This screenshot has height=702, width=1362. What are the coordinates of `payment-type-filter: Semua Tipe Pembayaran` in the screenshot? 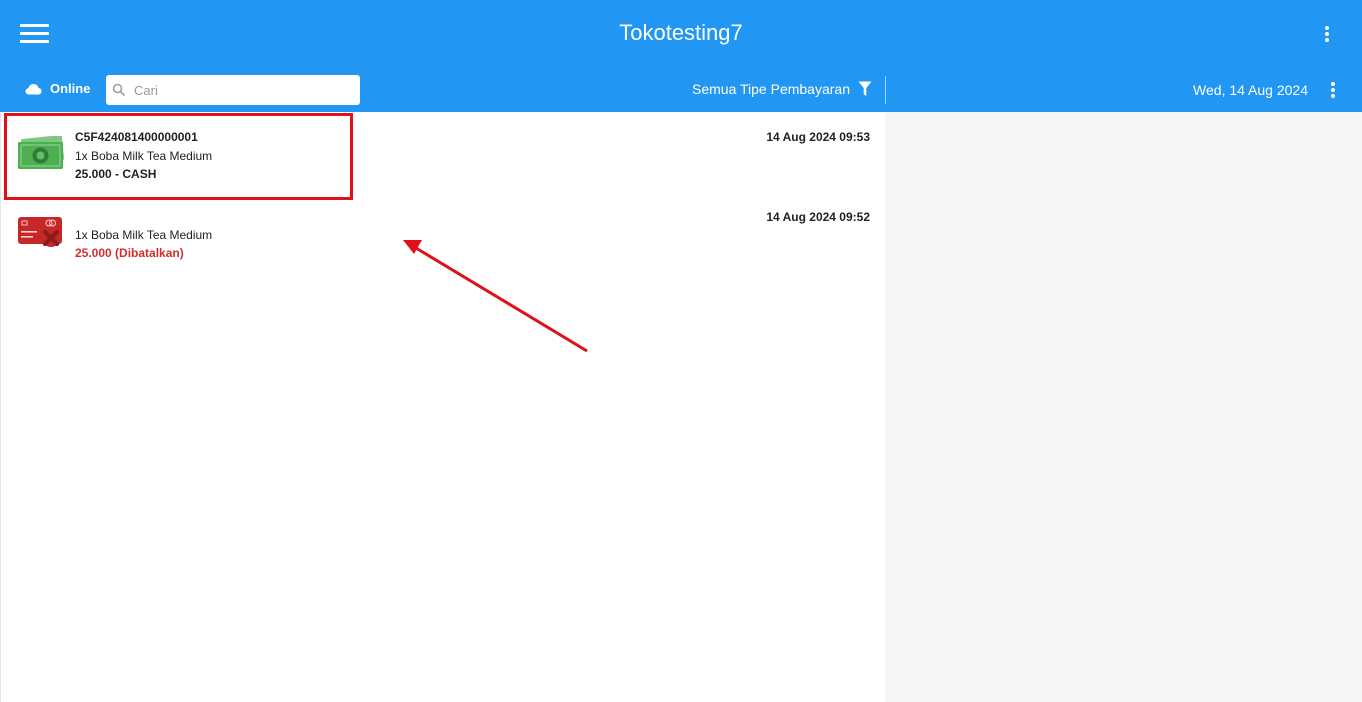 It's located at (782, 89).